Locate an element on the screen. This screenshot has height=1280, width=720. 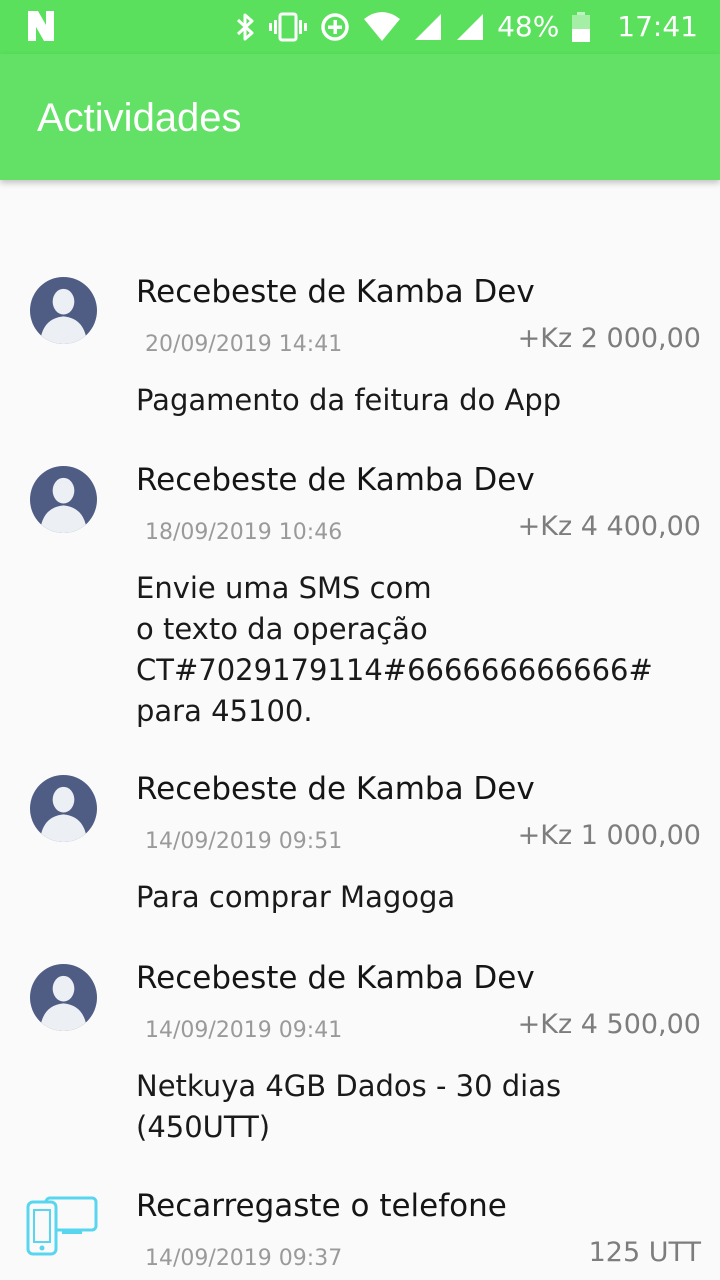
wifi-icon is located at coordinates (382, 27).